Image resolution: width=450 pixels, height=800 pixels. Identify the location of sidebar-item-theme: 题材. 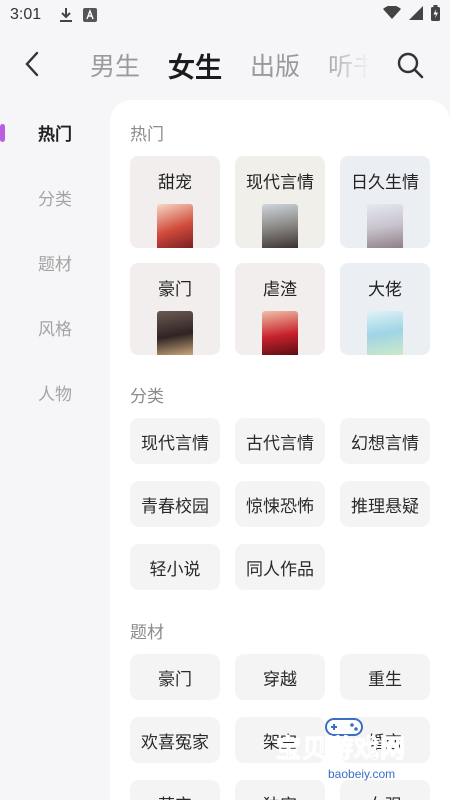
(55, 262).